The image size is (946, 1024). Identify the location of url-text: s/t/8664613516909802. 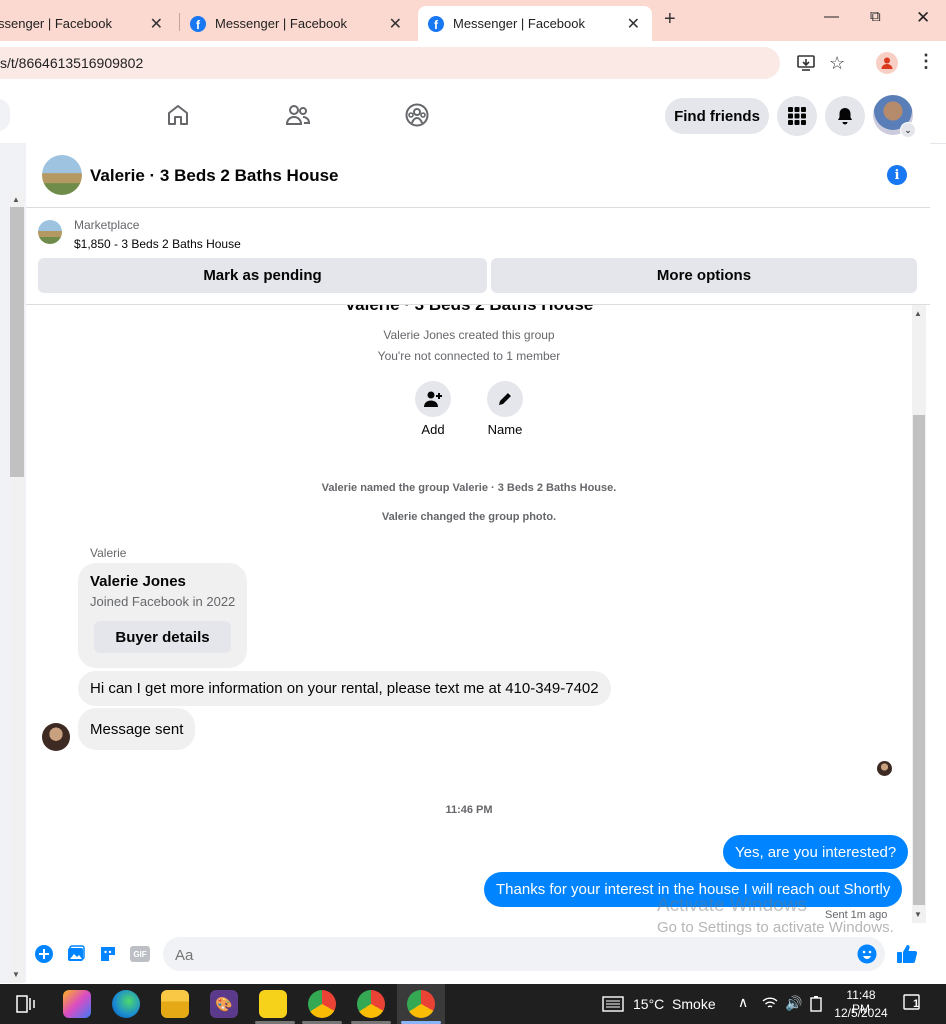
(72, 63).